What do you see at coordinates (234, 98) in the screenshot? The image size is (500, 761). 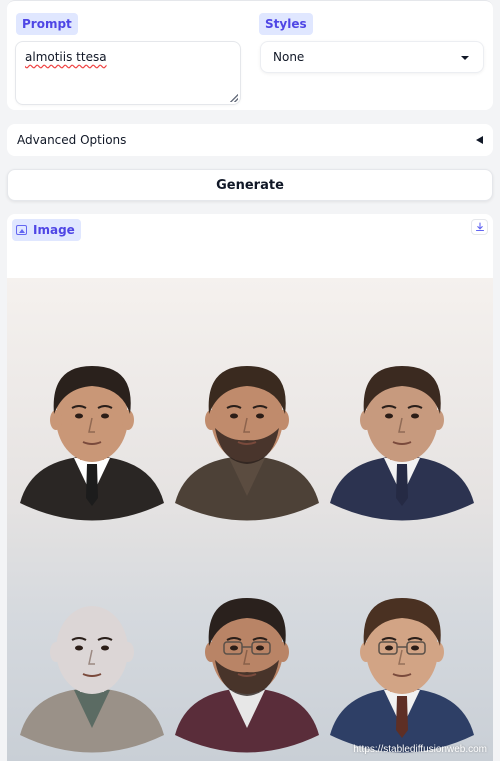 I see `resize-handle-icon` at bounding box center [234, 98].